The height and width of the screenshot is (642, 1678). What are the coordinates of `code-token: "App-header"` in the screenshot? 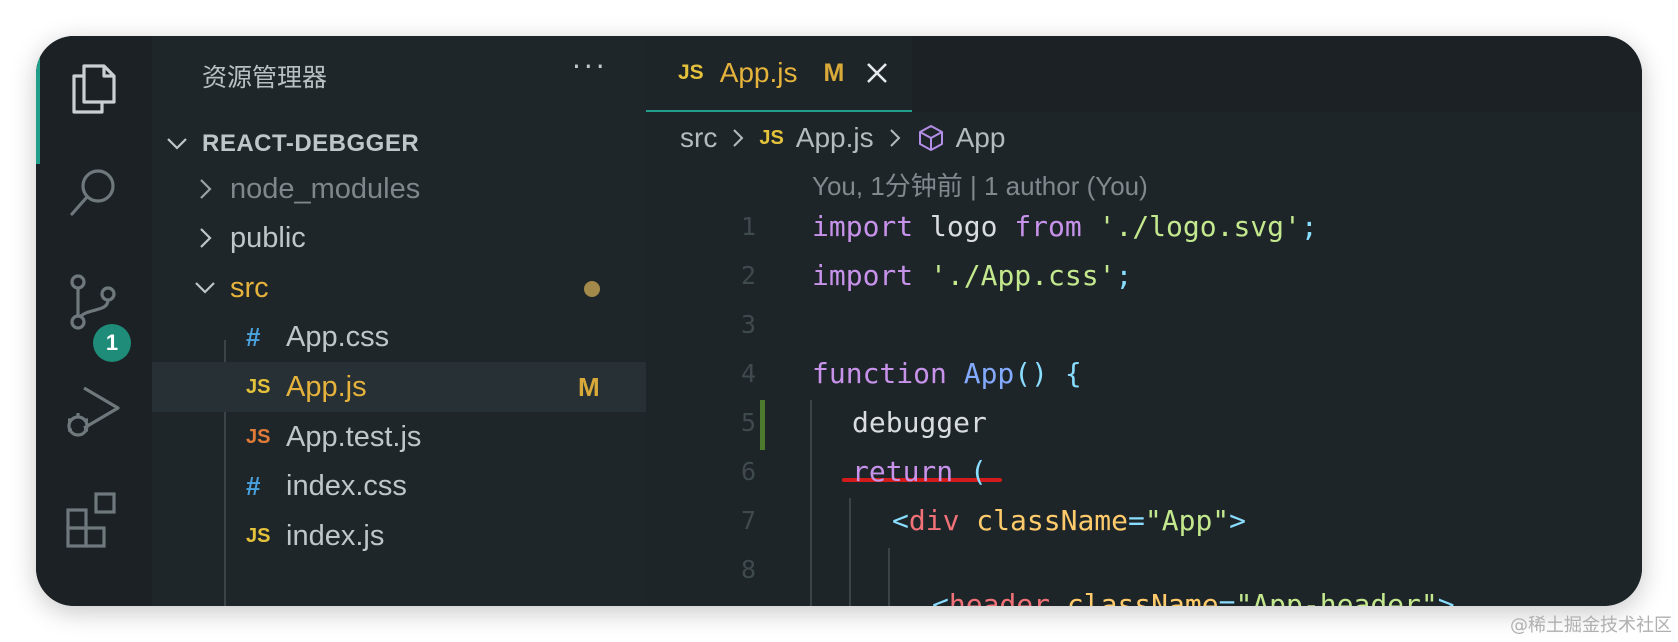 It's located at (1336, 597).